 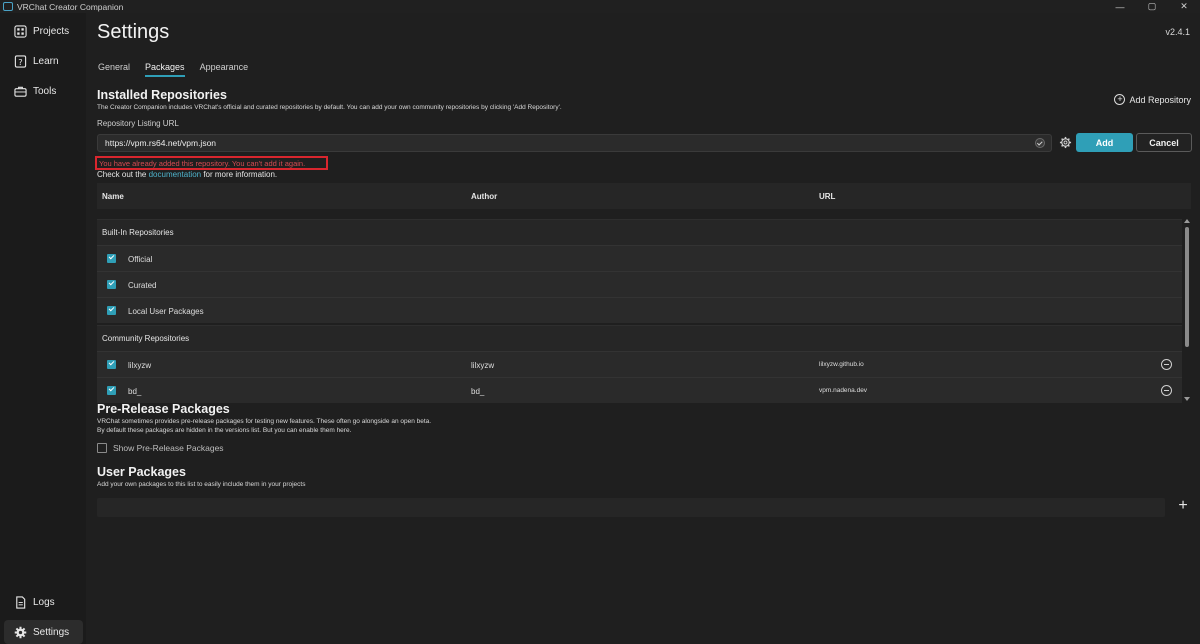 I want to click on repo-url: vpm.nadena.dev, so click(x=843, y=390).